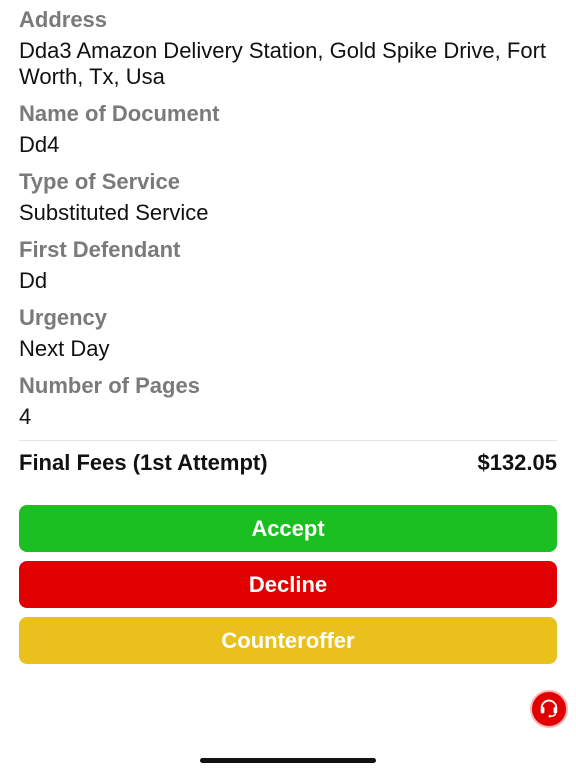 The image size is (576, 768). I want to click on service-type-value: Substituted Service, so click(114, 212).